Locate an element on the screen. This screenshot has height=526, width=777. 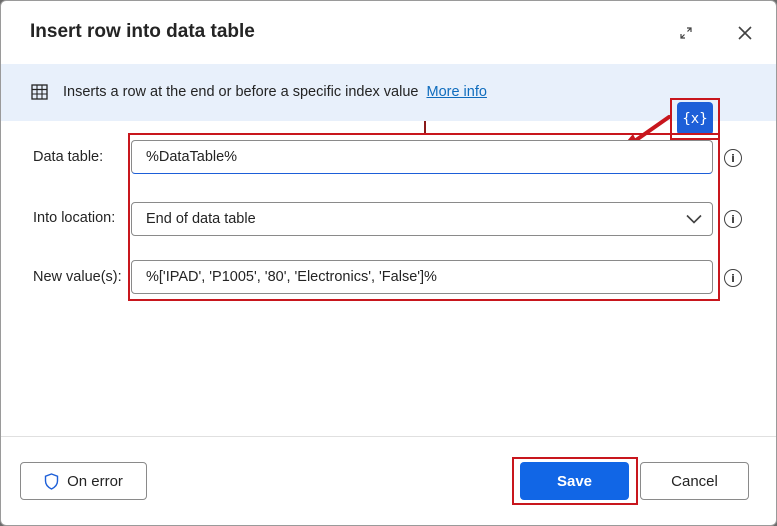
expand-button is located at coordinates (686, 33).